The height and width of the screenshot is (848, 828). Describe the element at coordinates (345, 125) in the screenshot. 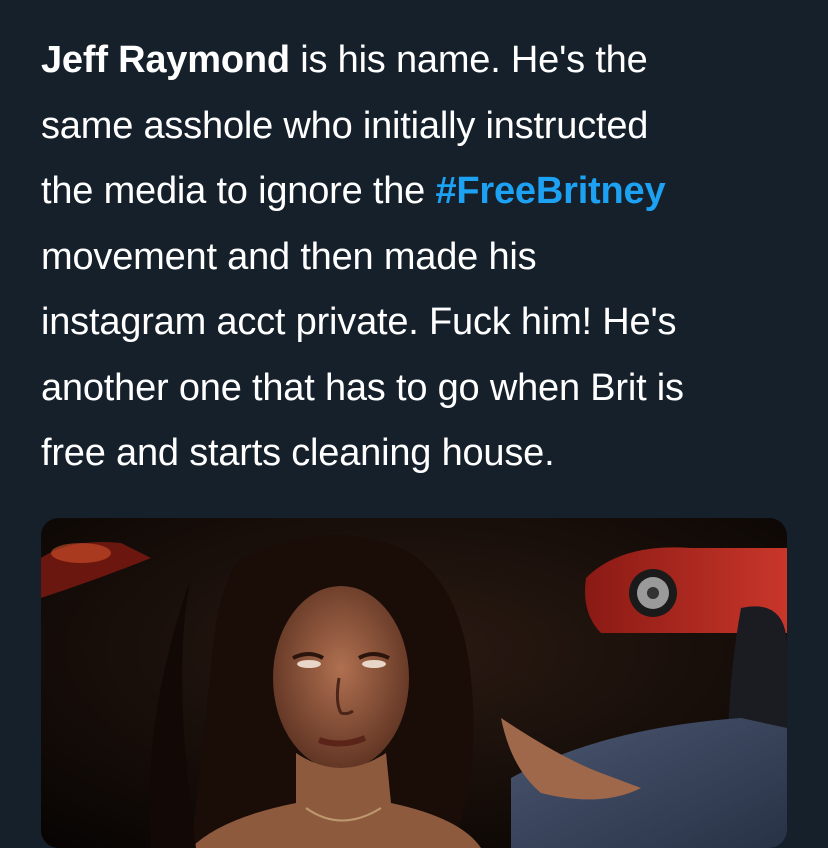

I see `tweet-text-segment: same asshole who initially instructed` at that location.